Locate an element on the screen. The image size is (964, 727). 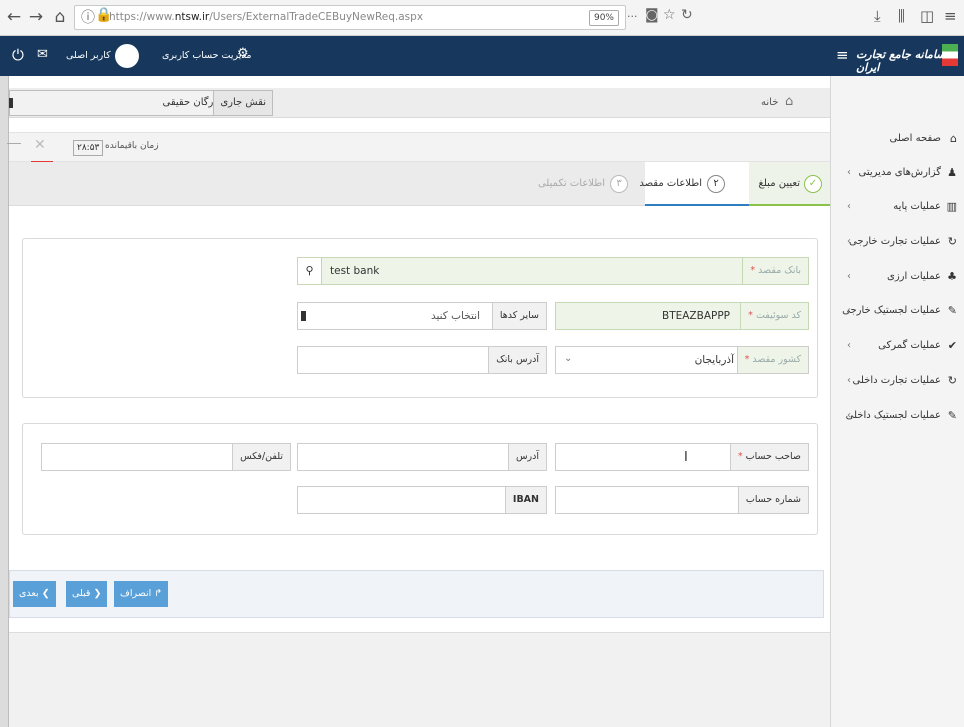
account-number-field: شماره حساب is located at coordinates (682, 500).